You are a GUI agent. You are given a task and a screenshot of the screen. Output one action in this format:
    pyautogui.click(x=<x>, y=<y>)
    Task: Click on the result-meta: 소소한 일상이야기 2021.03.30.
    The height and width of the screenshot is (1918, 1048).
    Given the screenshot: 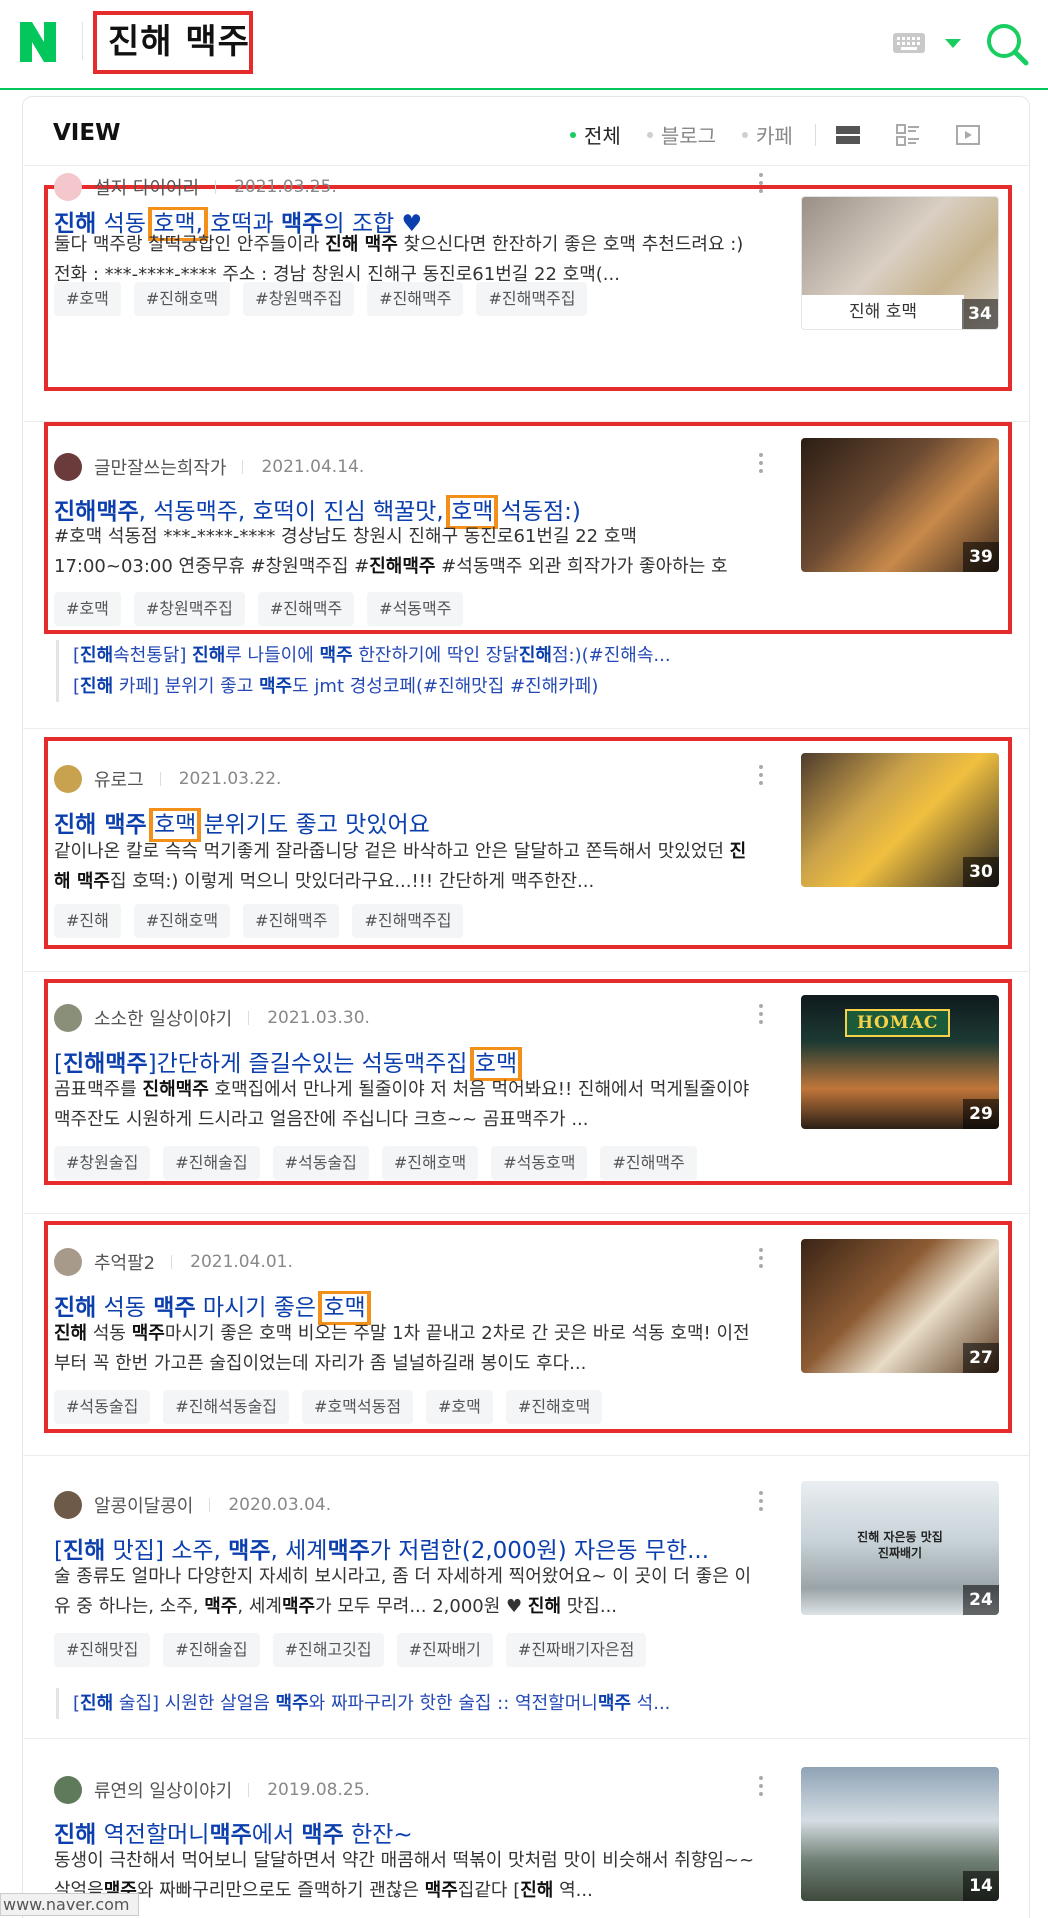 What is the action you would take?
    pyautogui.click(x=212, y=1018)
    